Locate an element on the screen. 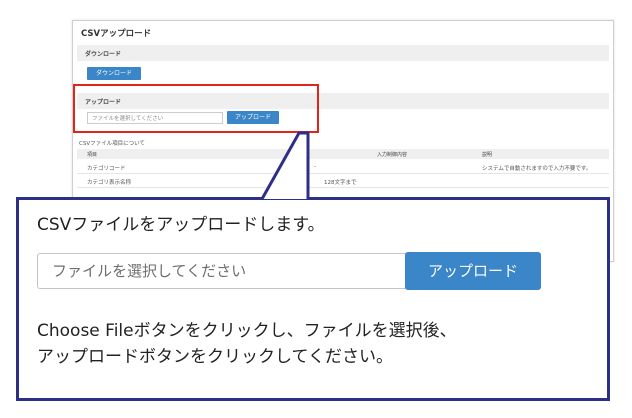 The width and height of the screenshot is (632, 418). table-cell: 128文字まで is located at coordinates (340, 183).